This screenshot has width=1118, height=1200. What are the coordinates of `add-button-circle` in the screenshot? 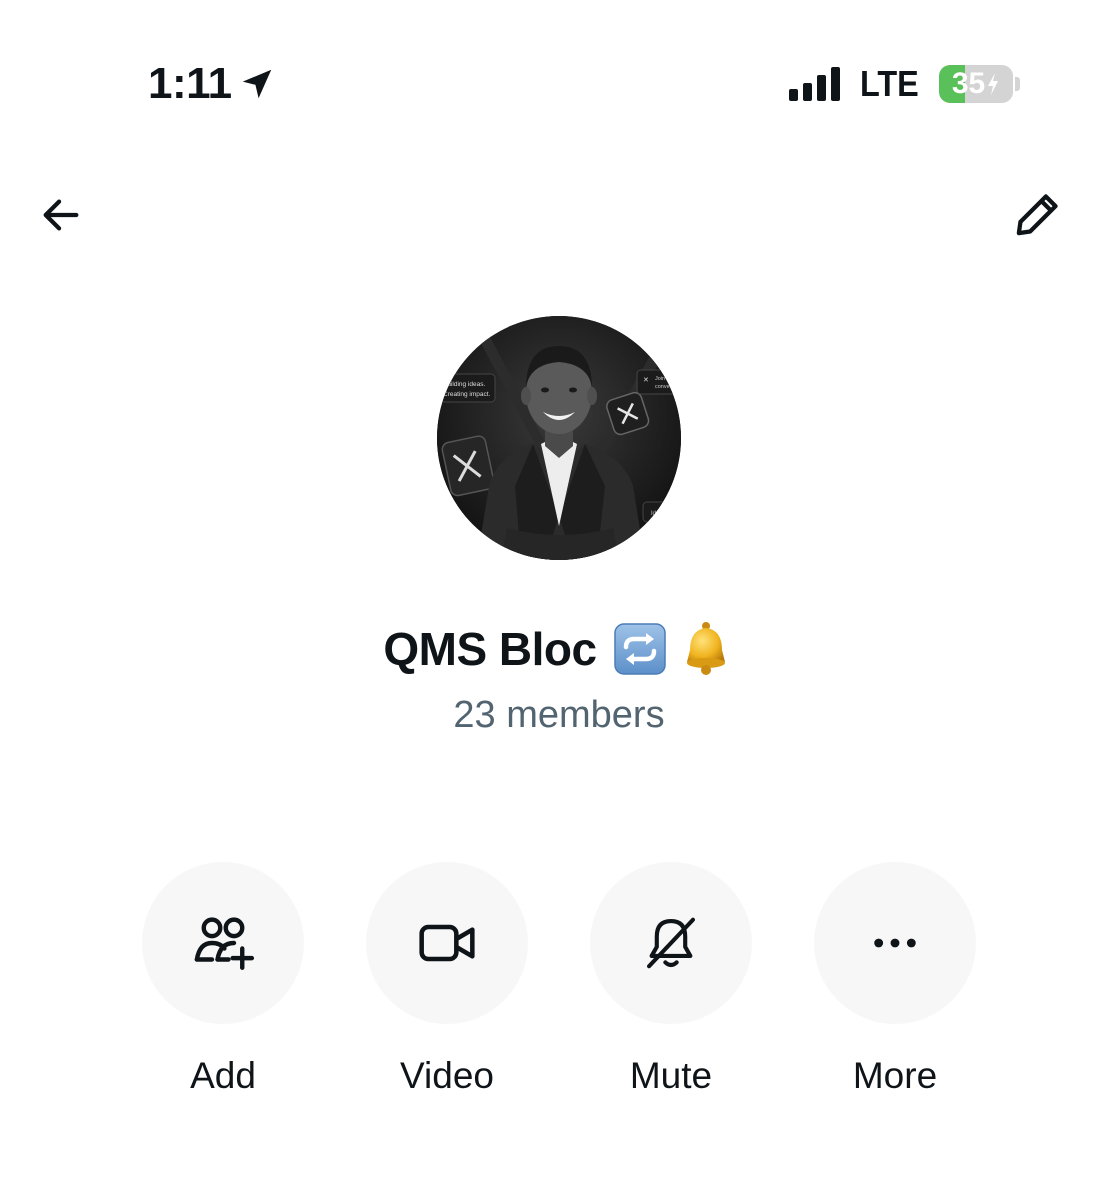 It's located at (223, 943).